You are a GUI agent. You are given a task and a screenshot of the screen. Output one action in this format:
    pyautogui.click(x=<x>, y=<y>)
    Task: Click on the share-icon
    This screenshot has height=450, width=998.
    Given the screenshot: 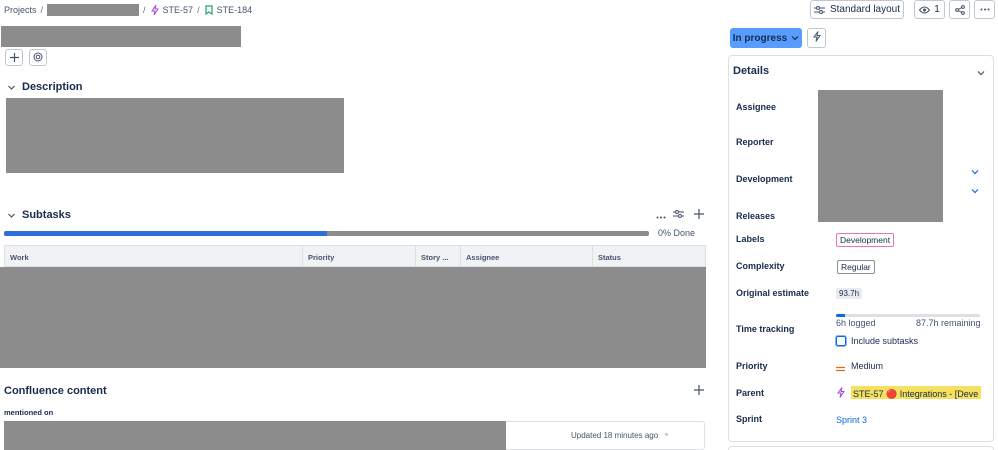 What is the action you would take?
    pyautogui.click(x=959, y=9)
    